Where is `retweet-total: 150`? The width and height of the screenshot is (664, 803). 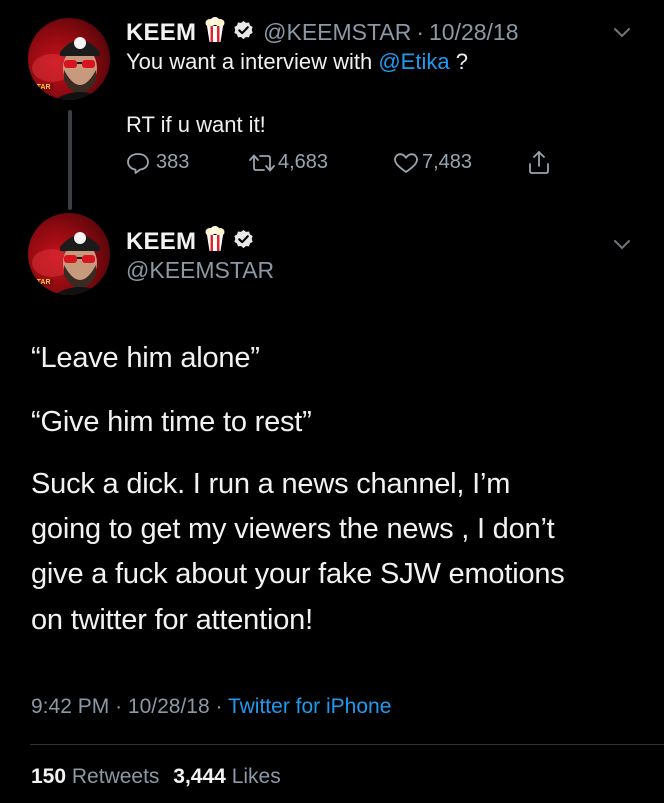 retweet-total: 150 is located at coordinates (49, 776).